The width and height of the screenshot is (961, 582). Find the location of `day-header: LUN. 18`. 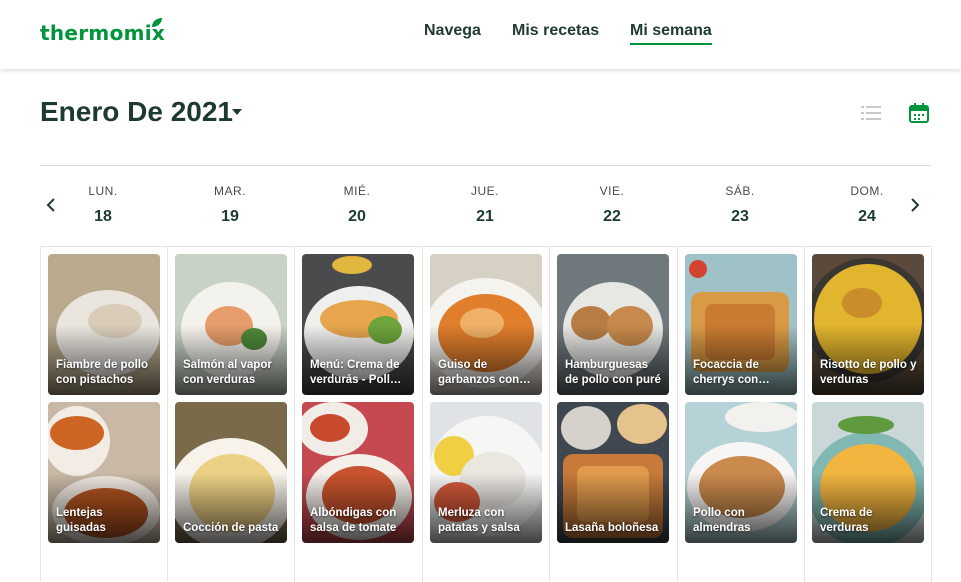

day-header: LUN. 18 is located at coordinates (103, 205).